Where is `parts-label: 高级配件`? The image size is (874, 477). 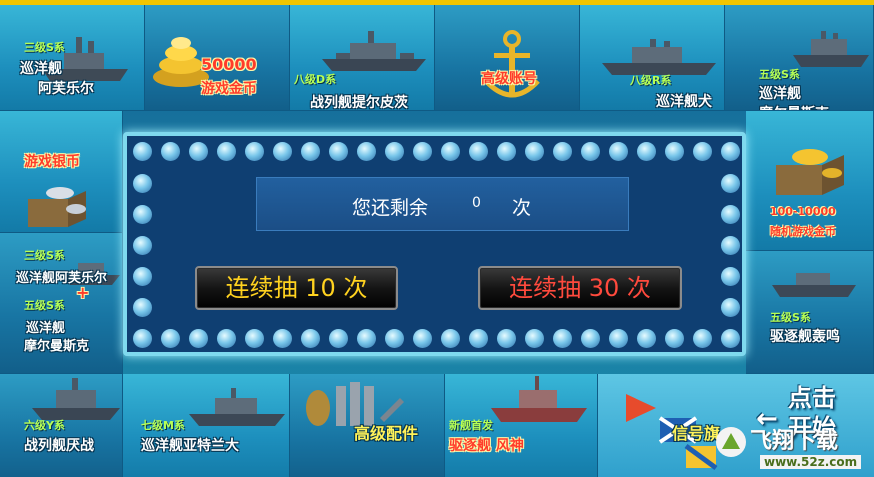
parts-label: 高级配件 is located at coordinates (386, 433).